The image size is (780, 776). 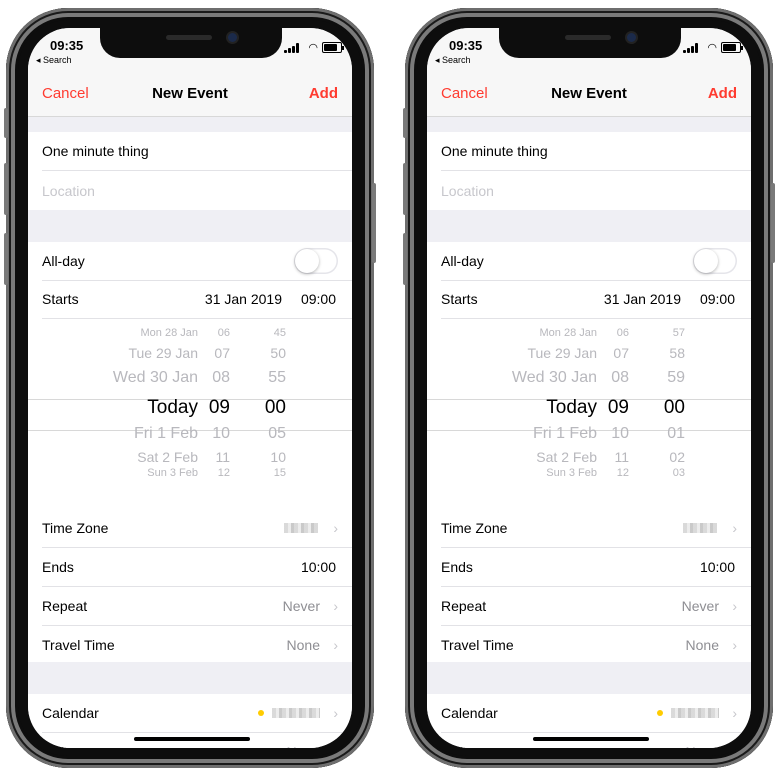 What do you see at coordinates (669, 333) in the screenshot?
I see `picker-minutes-item: 57` at bounding box center [669, 333].